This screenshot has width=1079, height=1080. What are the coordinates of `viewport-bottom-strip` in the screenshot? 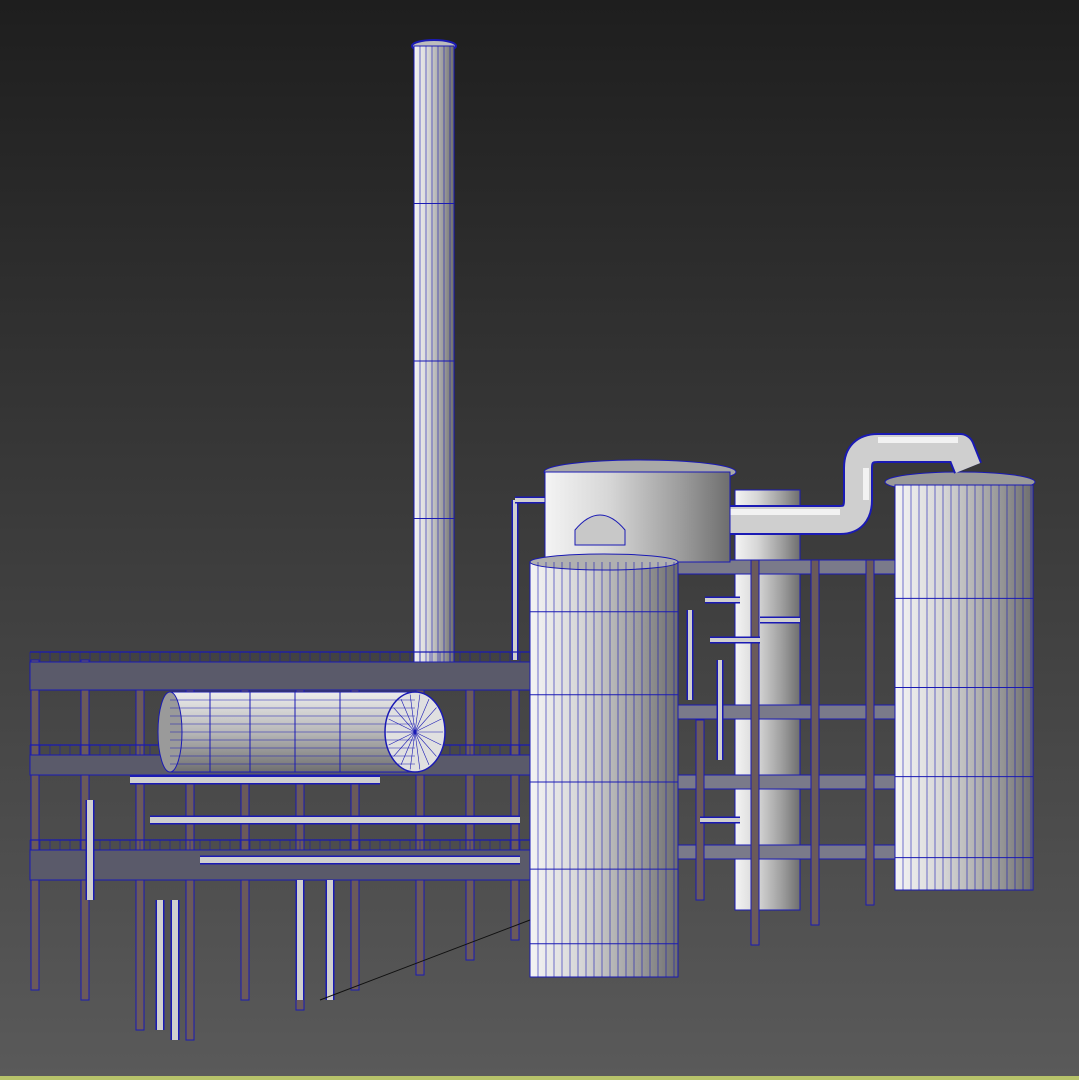 It's located at (539, 1078).